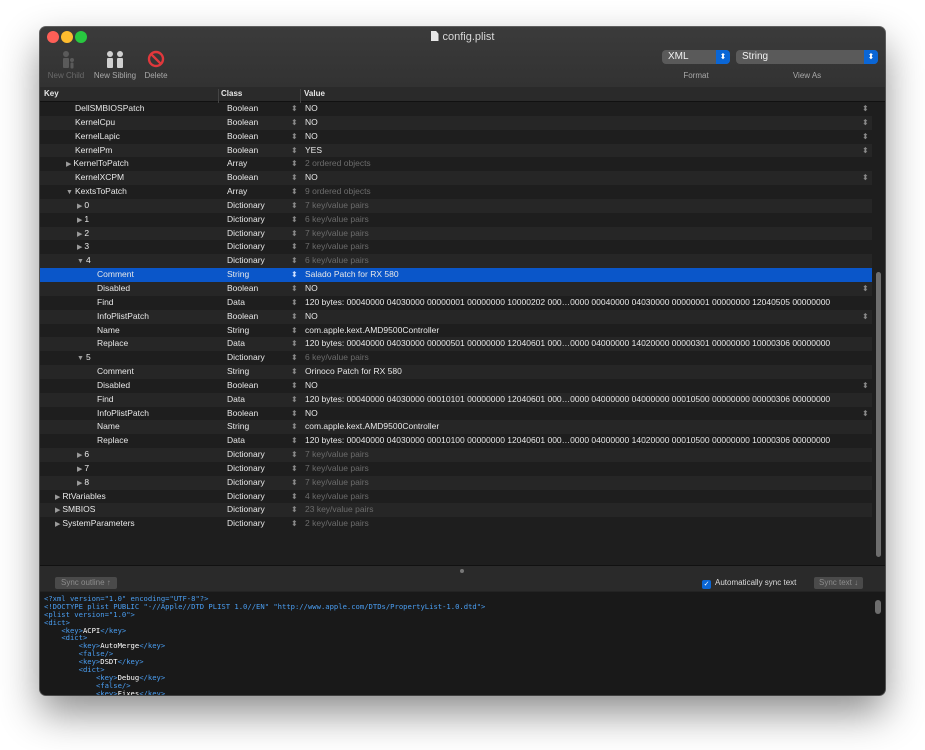 This screenshot has height=750, width=925. I want to click on view-as-select: String ⬍, so click(807, 57).